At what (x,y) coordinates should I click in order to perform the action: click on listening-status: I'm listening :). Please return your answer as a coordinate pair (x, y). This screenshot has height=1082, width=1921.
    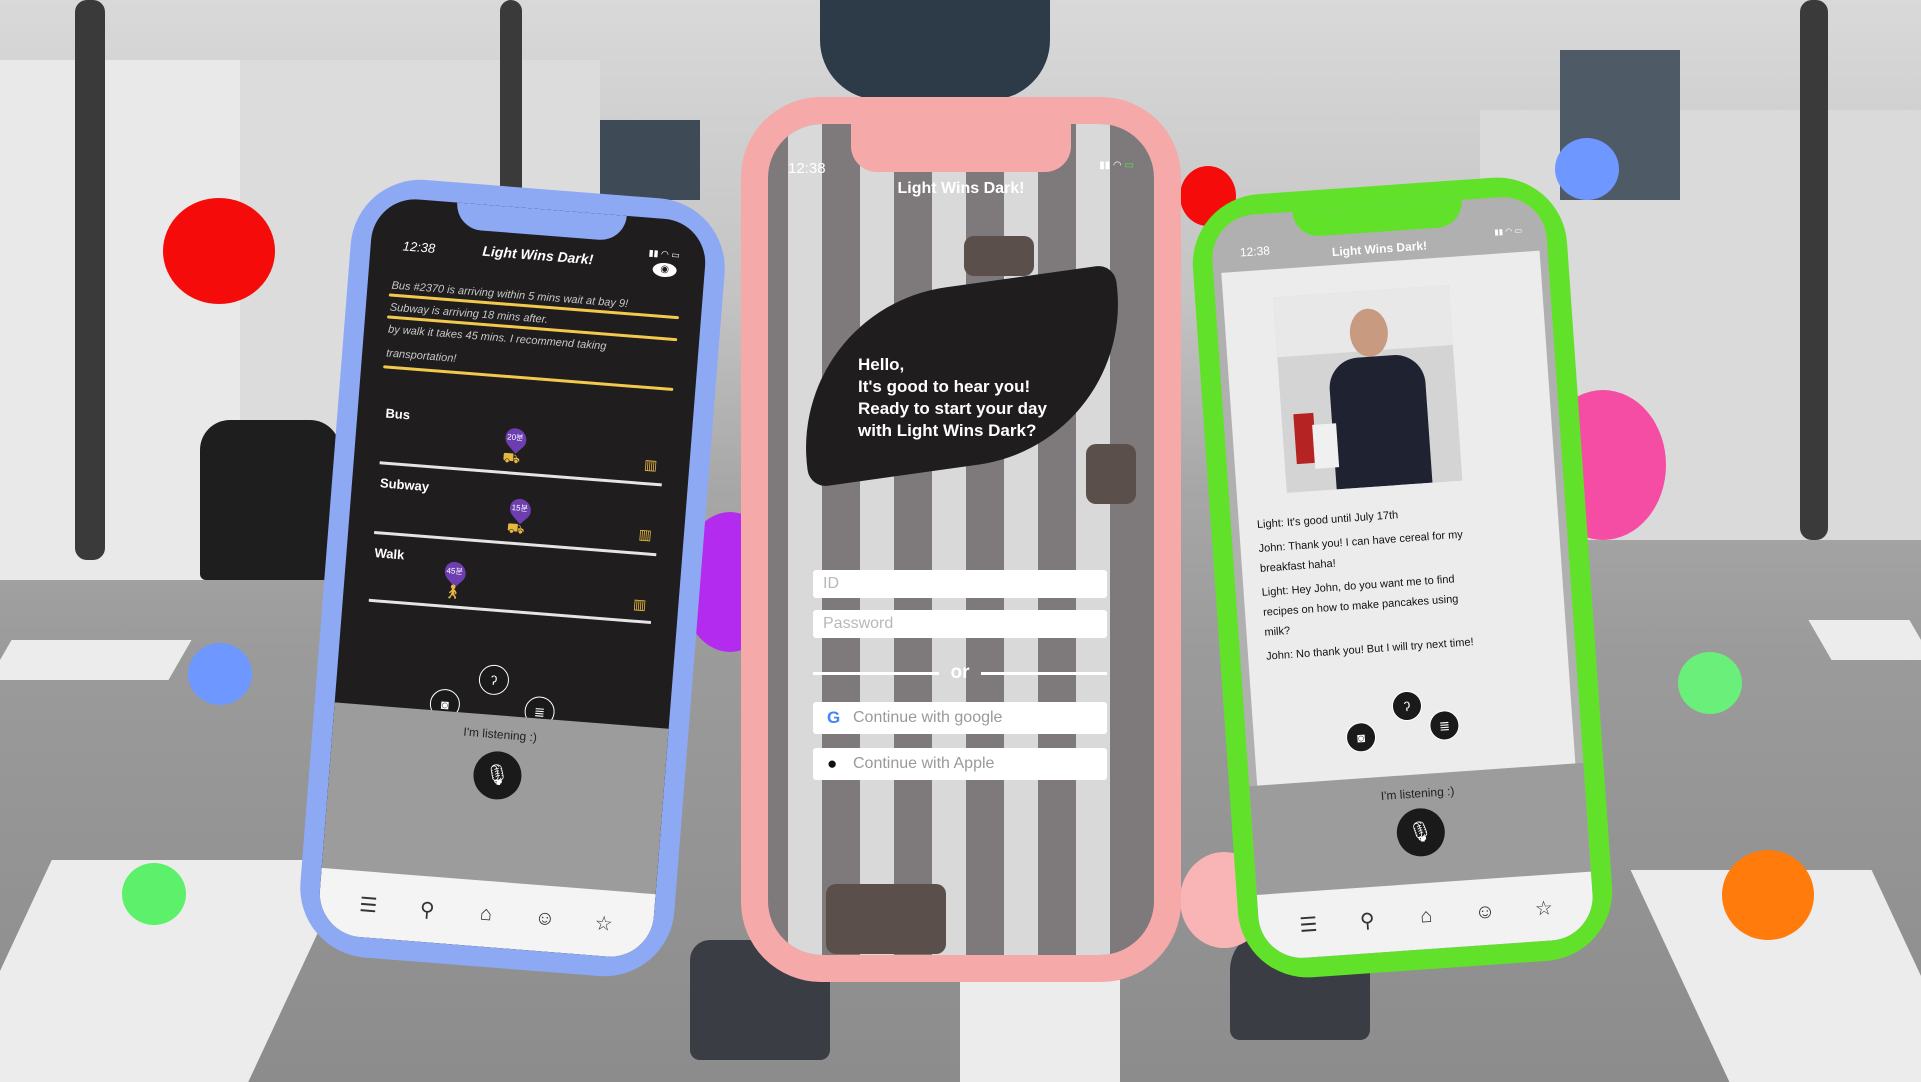
    Looking at the image, I should click on (500, 734).